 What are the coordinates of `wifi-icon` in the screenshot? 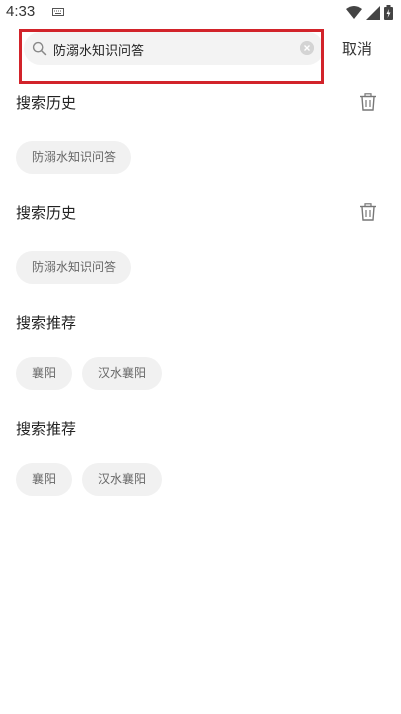 It's located at (354, 12).